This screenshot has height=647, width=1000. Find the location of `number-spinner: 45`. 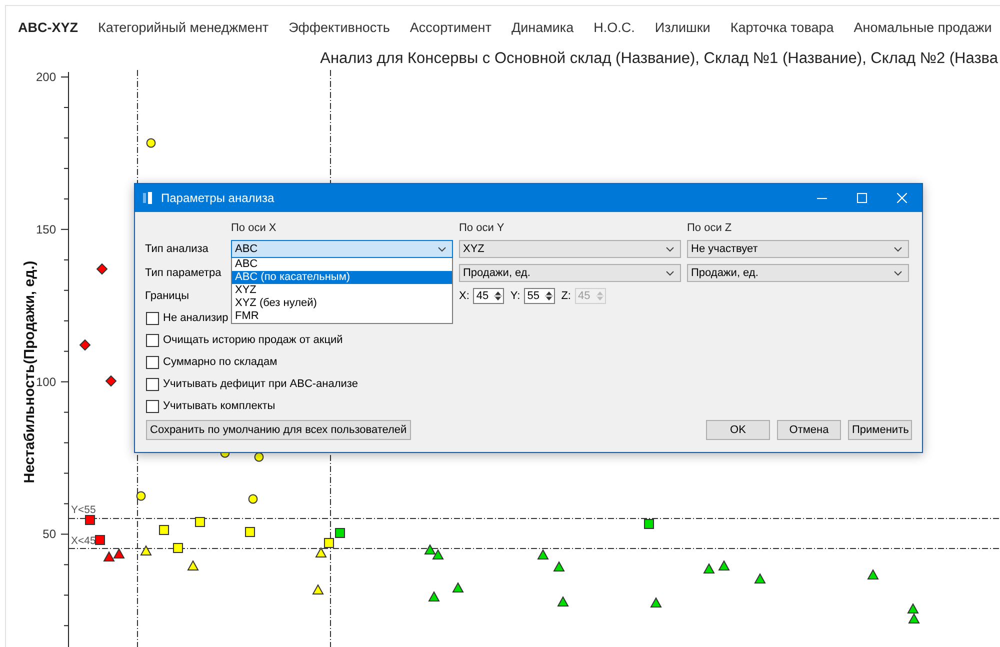

number-spinner: 45 is located at coordinates (488, 296).